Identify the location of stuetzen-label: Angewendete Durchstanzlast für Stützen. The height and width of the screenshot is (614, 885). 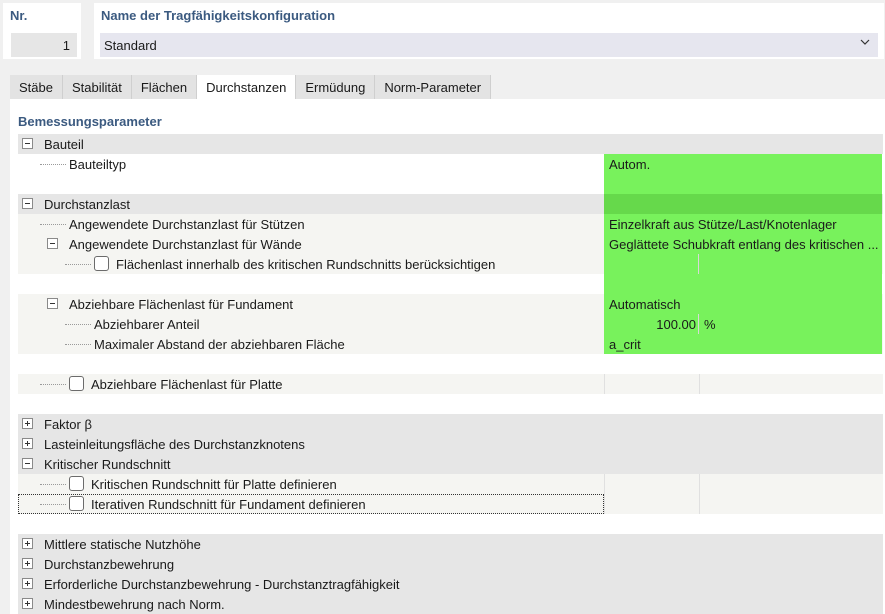
(187, 224).